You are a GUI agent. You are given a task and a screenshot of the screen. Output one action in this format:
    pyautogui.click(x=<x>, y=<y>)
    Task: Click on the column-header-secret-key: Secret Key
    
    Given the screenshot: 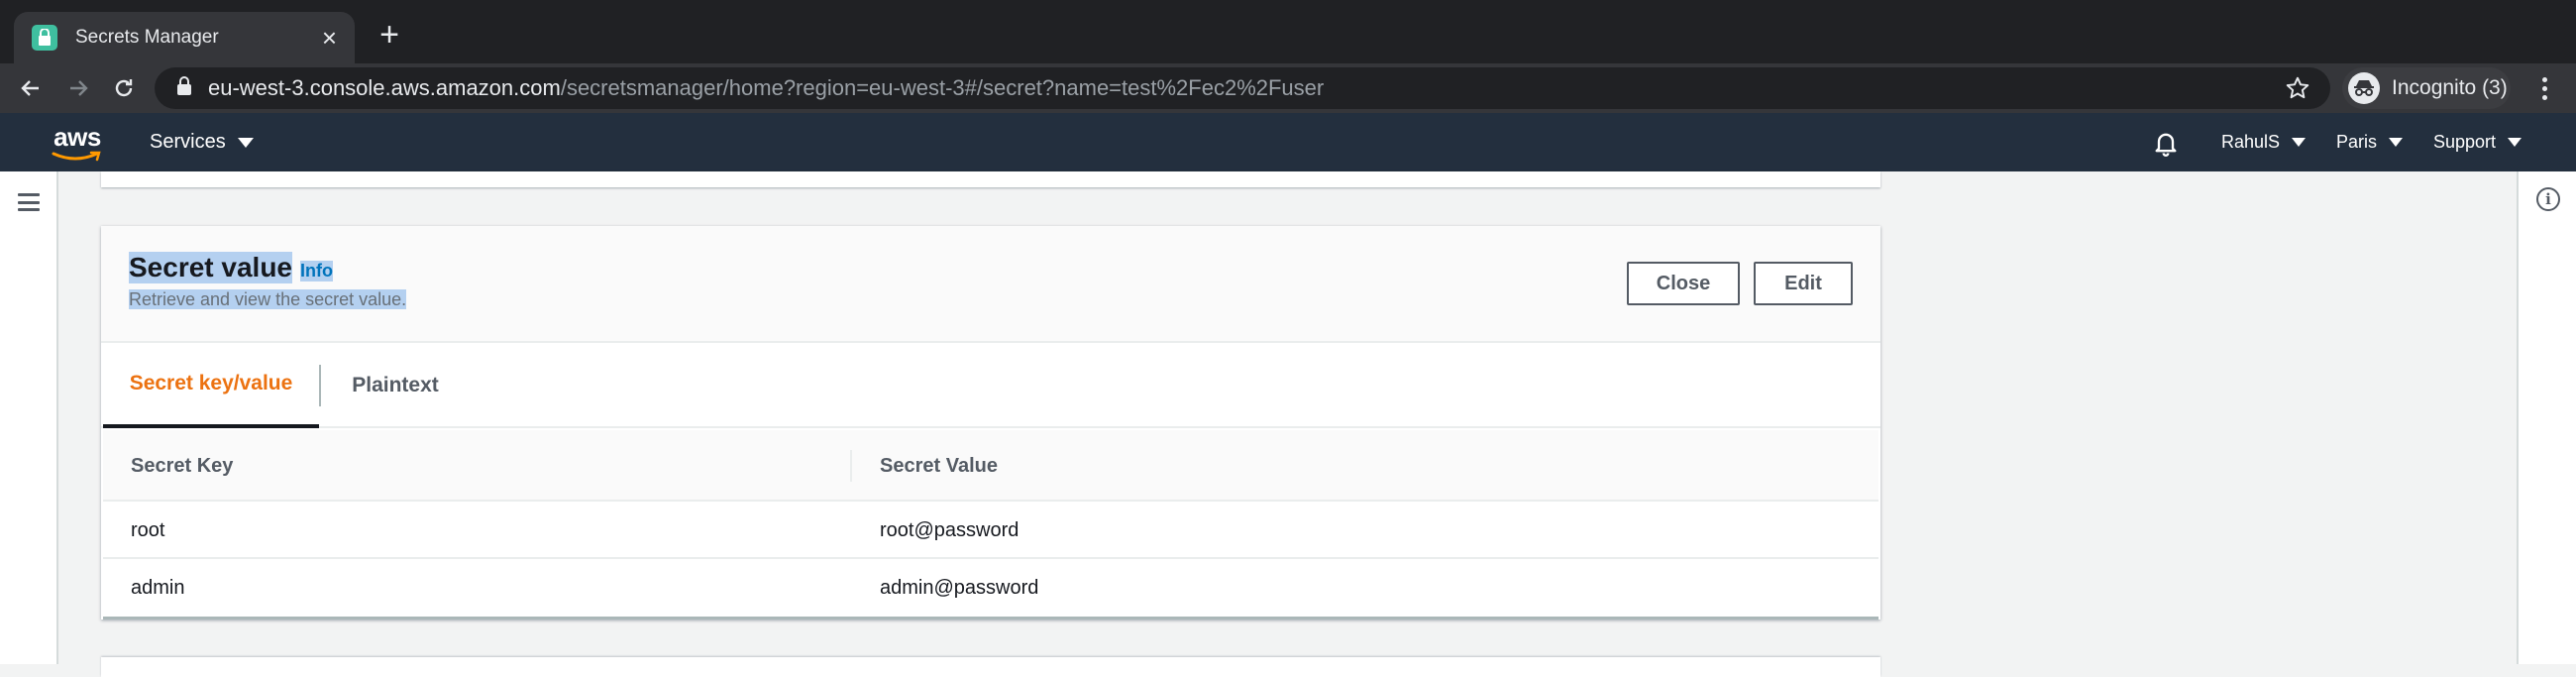 What is the action you would take?
    pyautogui.click(x=182, y=465)
    